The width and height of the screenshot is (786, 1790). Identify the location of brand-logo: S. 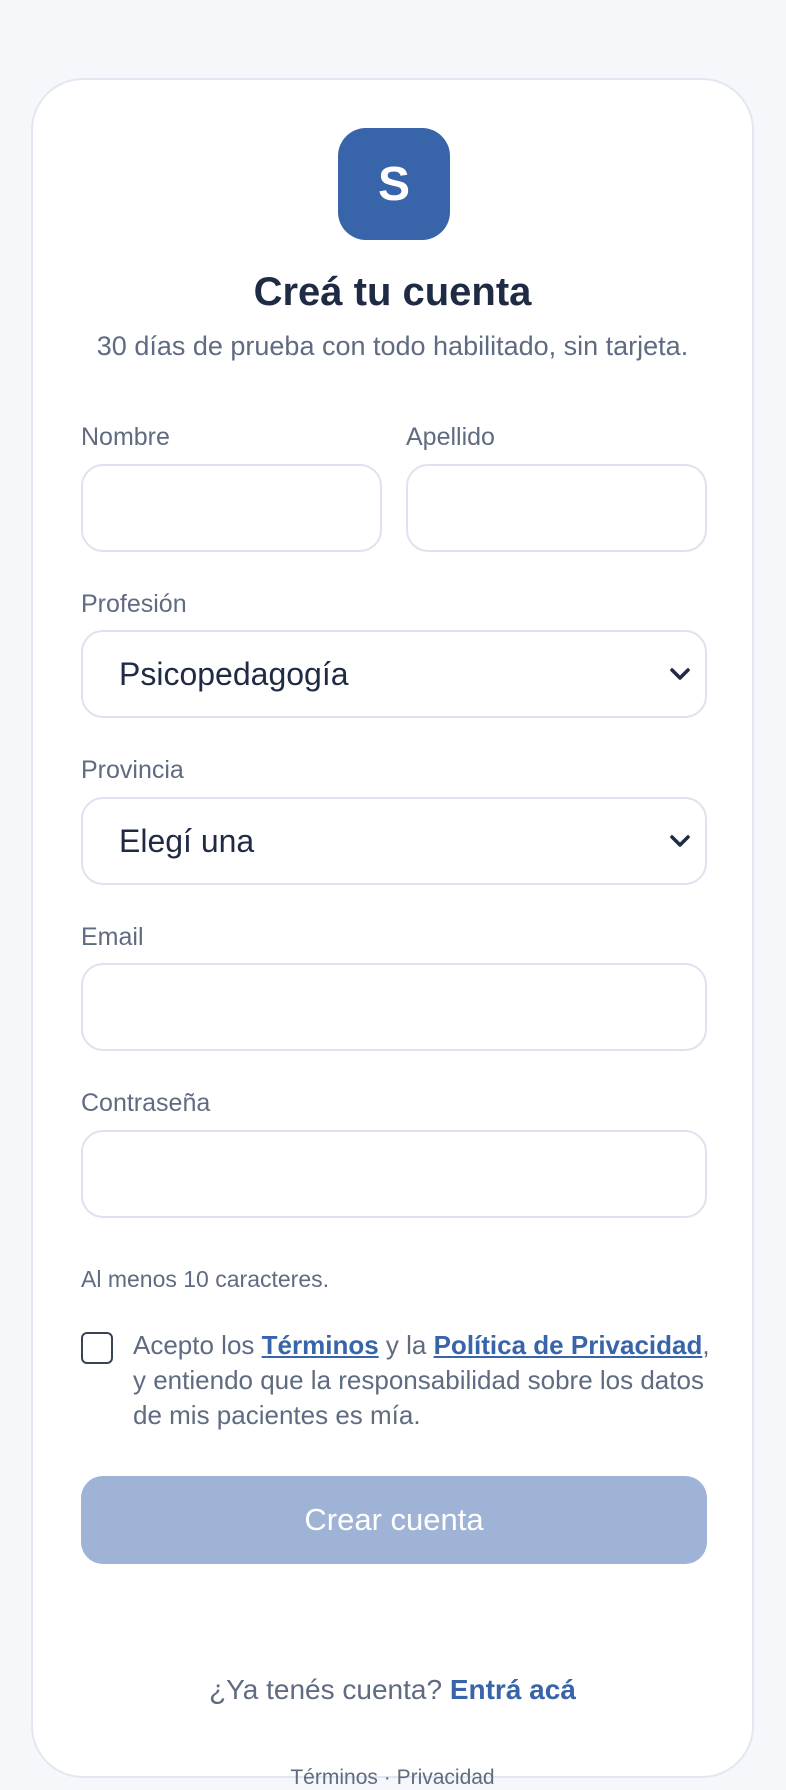
(394, 184).